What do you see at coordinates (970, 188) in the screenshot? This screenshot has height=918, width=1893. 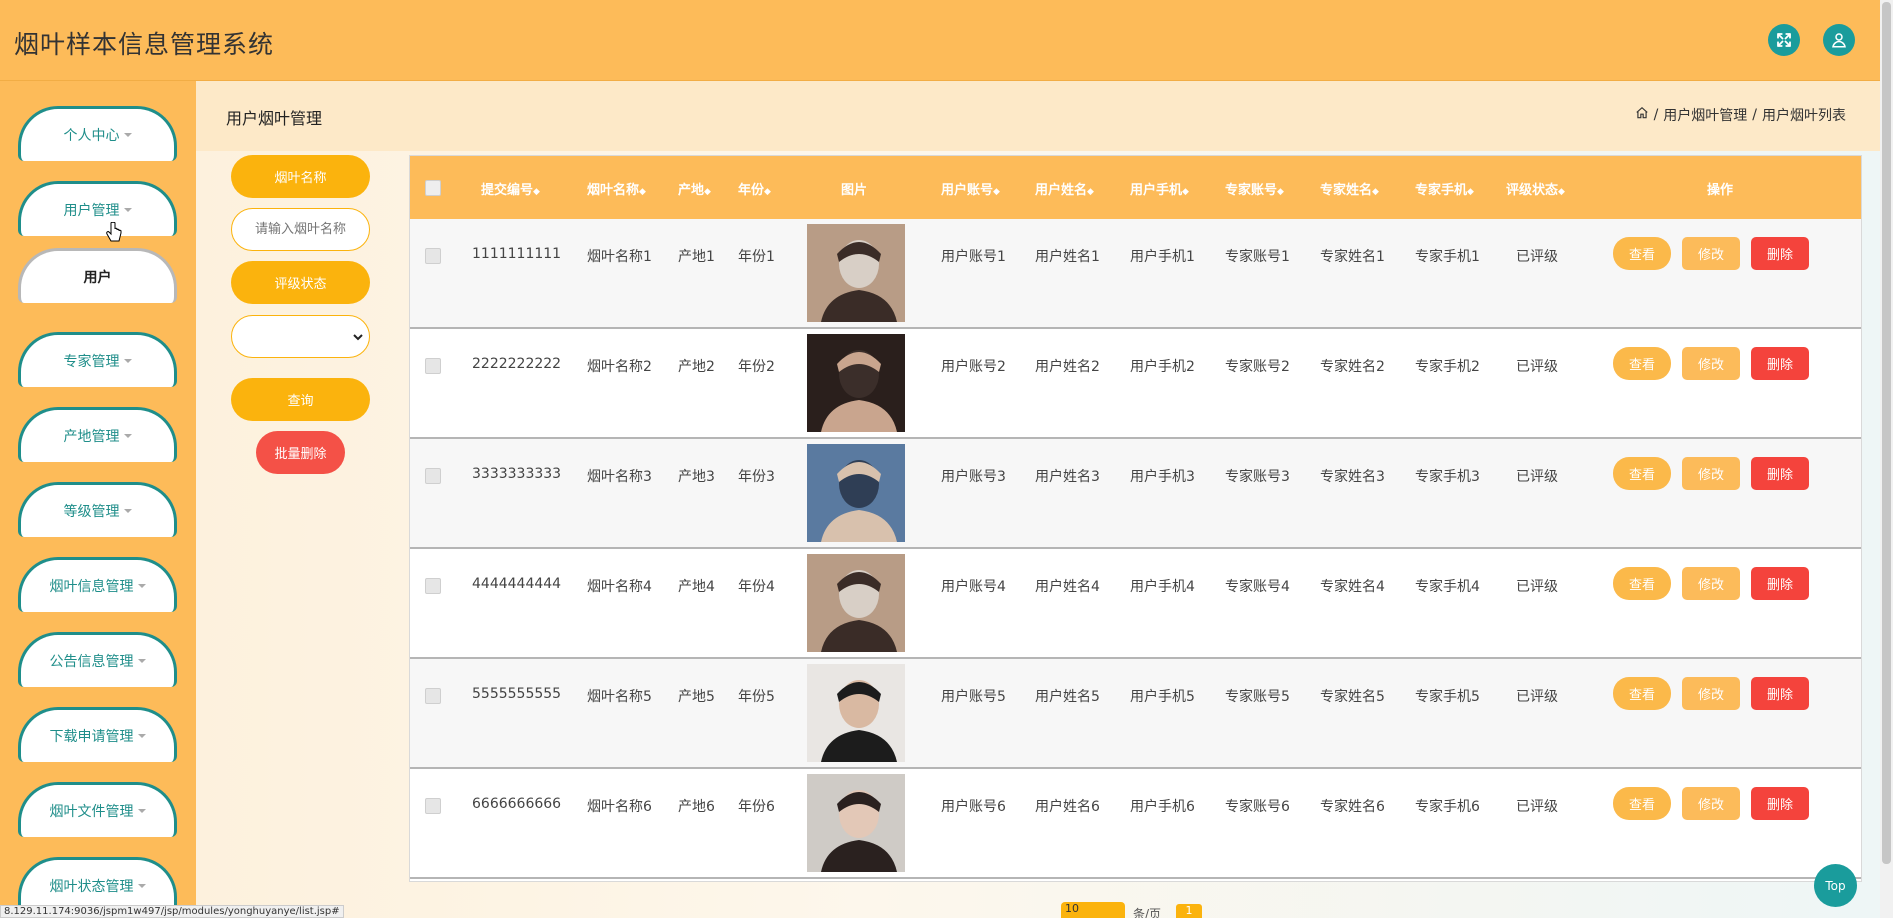 I see `column-header-user-account: 用户账号◆` at bounding box center [970, 188].